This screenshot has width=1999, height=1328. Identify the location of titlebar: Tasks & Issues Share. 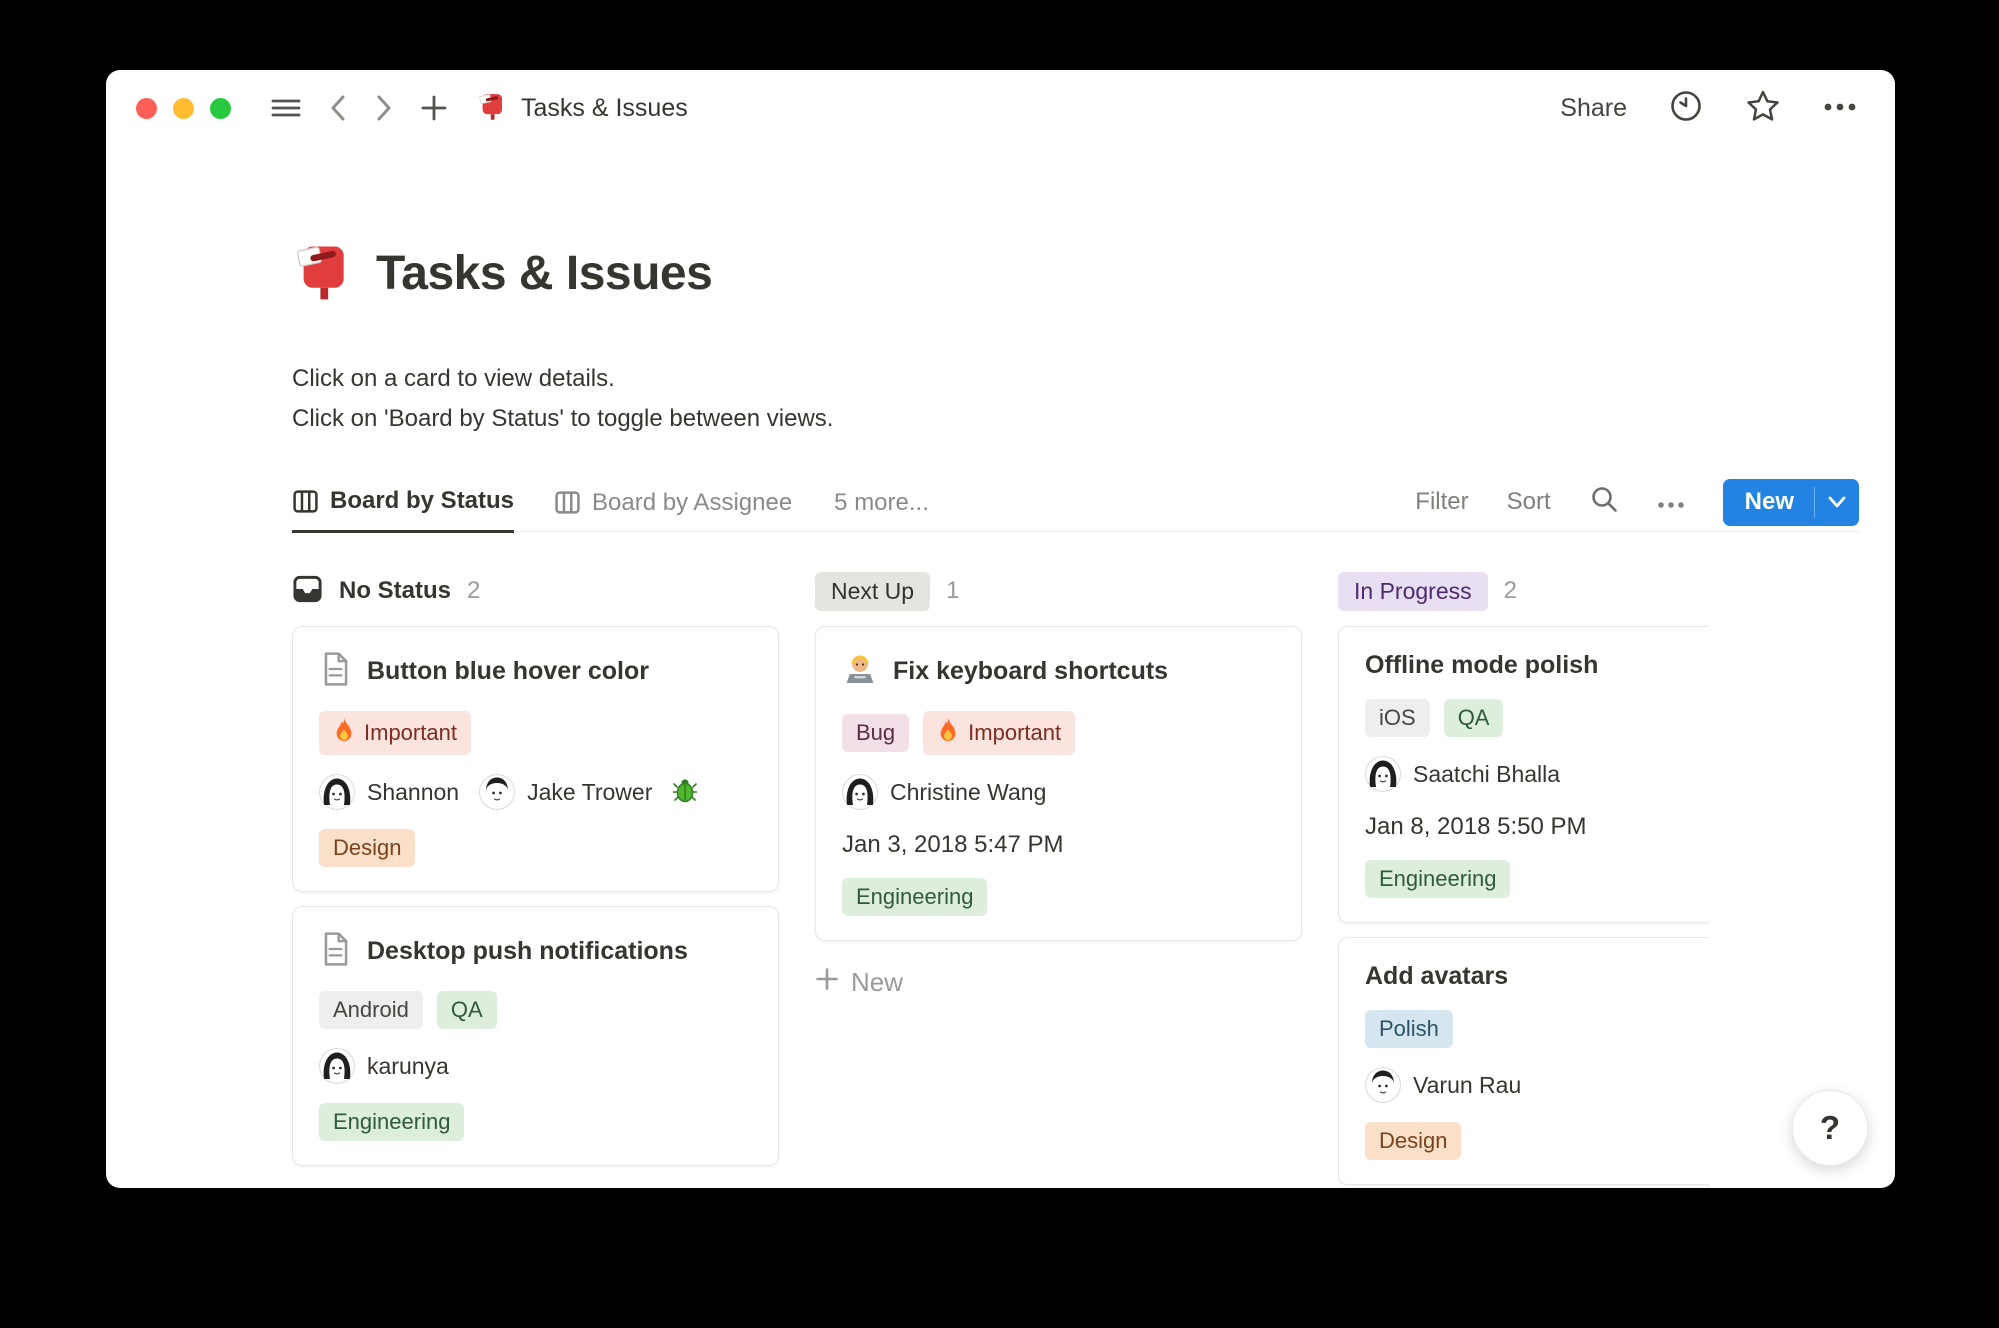
(1000, 108).